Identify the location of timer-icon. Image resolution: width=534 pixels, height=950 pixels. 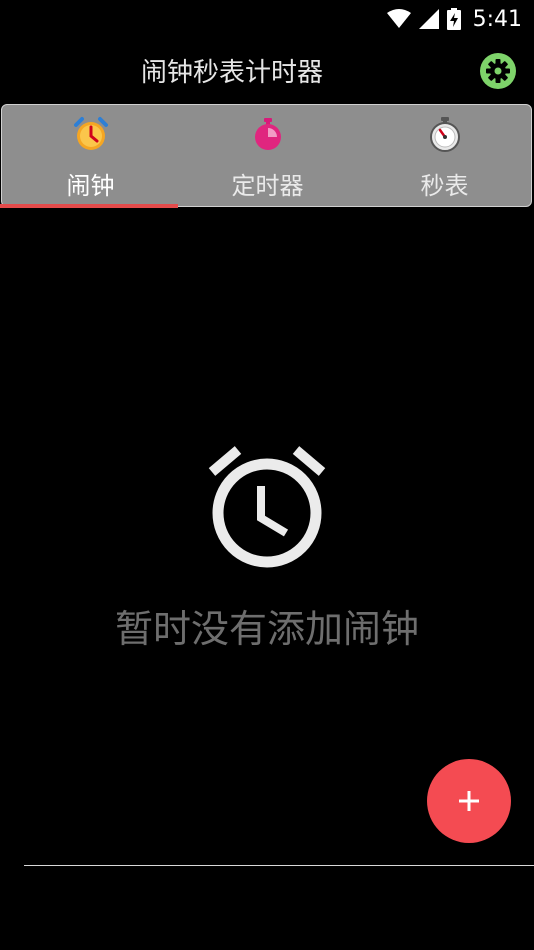
(267, 134).